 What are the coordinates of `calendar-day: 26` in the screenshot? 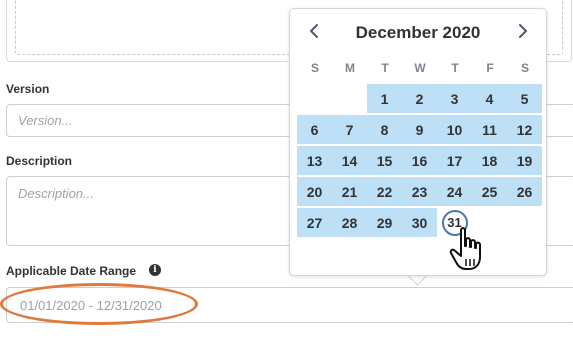 It's located at (524, 191).